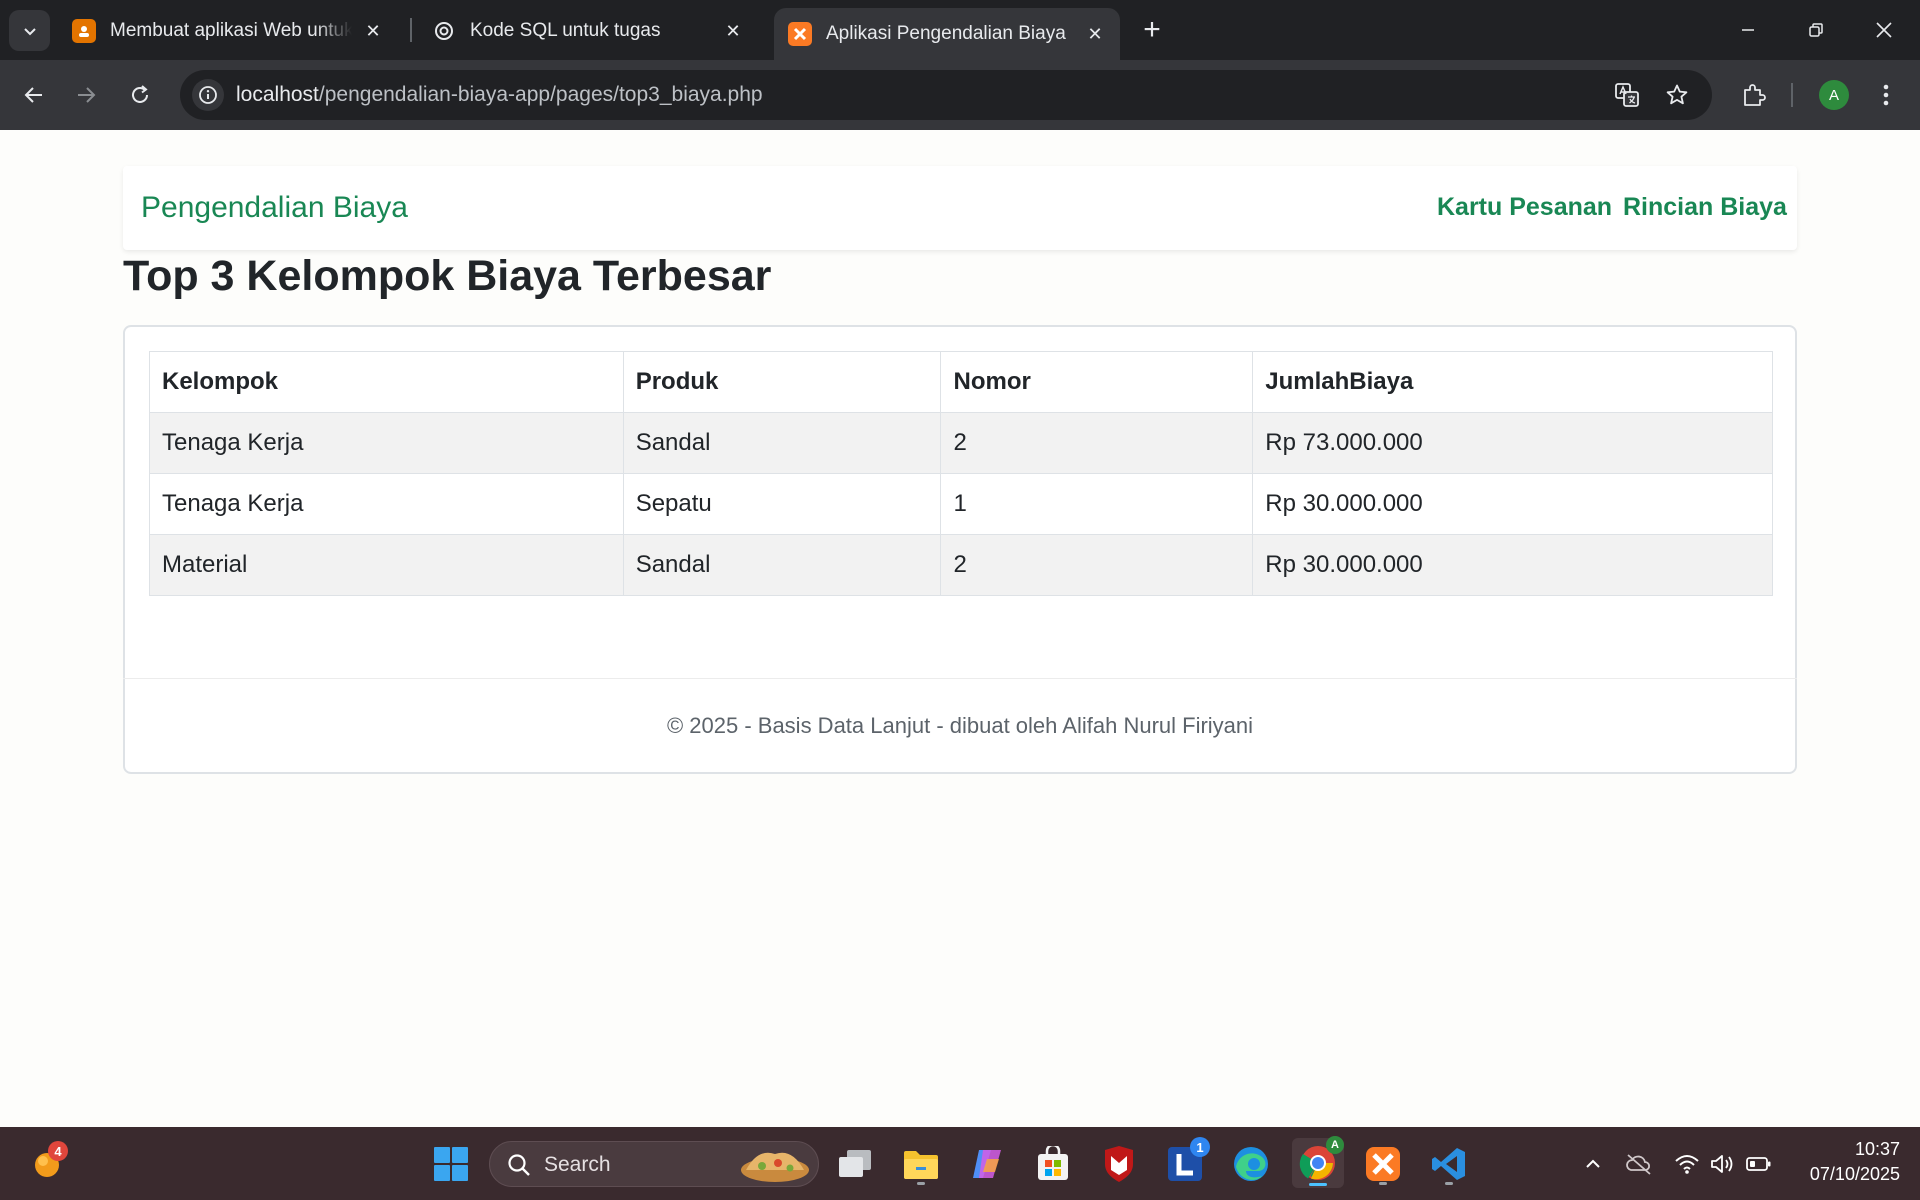  I want to click on chrome-profile-badge: A, so click(1335, 1145).